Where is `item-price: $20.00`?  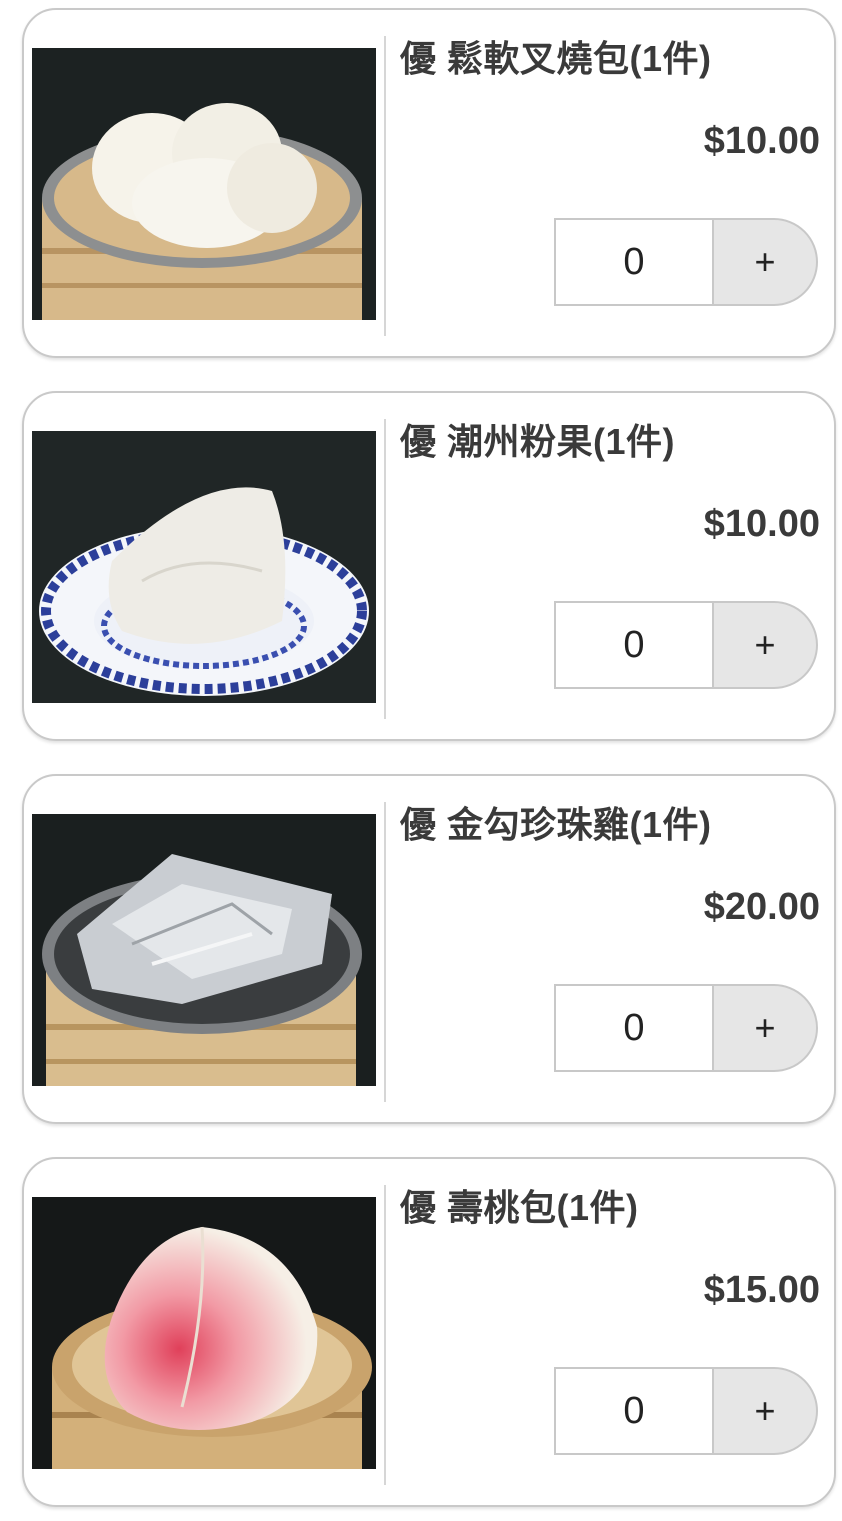
item-price: $20.00 is located at coordinates (761, 907).